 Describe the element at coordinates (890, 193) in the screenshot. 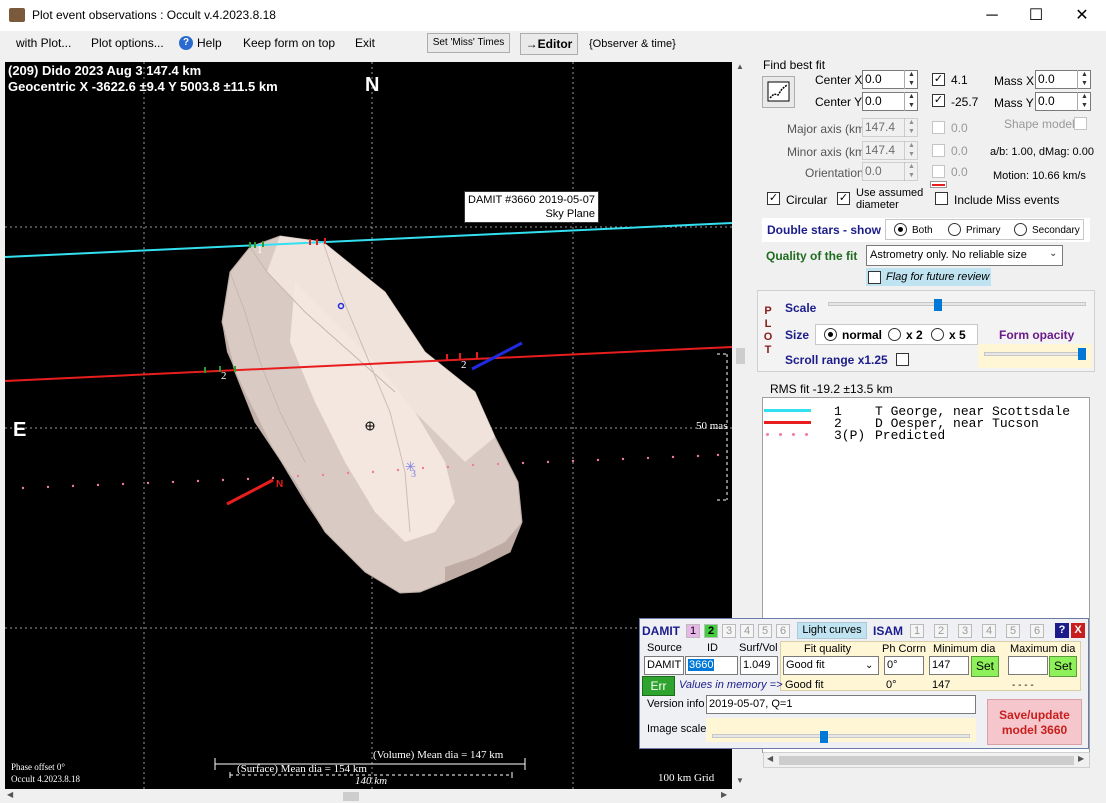

I see `use-assumed-line1: Use assumed` at that location.